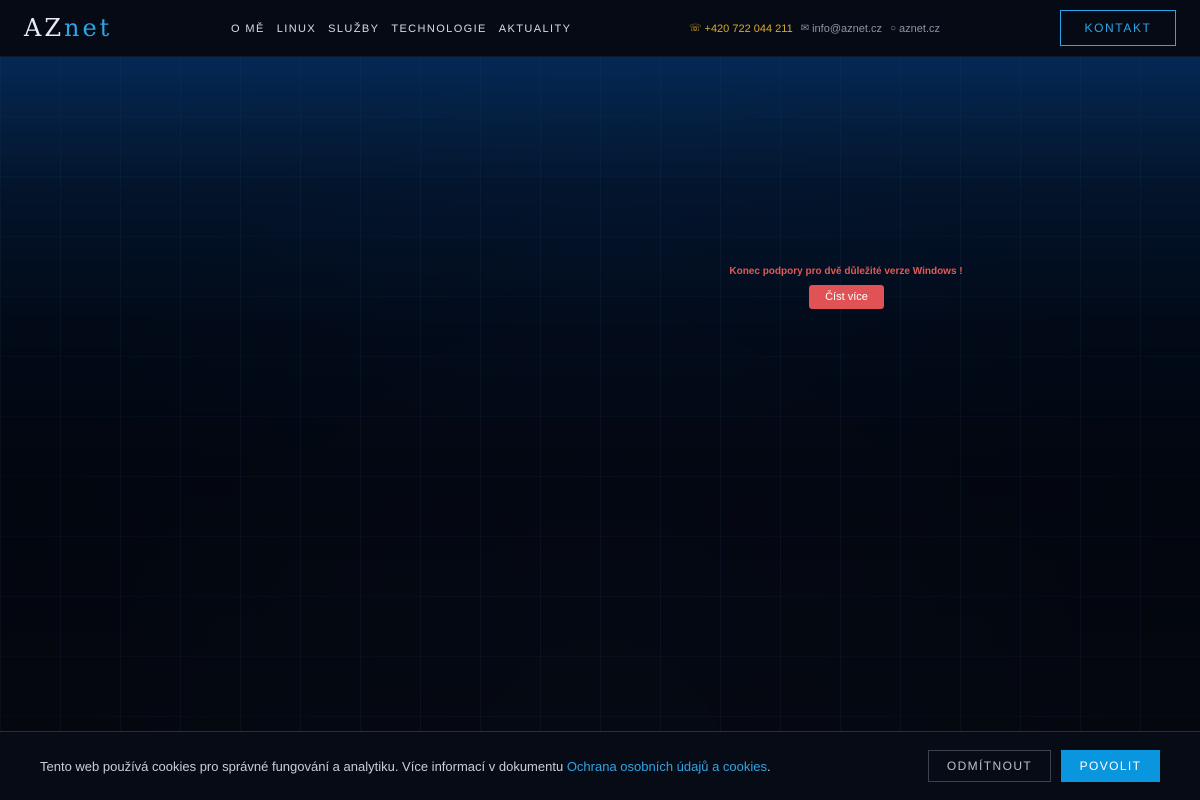 The width and height of the screenshot is (1200, 800). I want to click on main-nav: O MĚ LINUX SLUŽBY TECHNOLOGIE AKTUALITY, so click(401, 29).